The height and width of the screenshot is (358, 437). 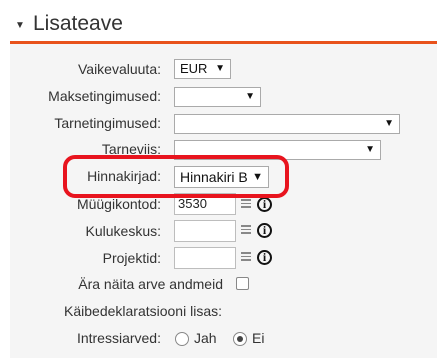 I want to click on section-title: Lisateave, so click(x=78, y=23).